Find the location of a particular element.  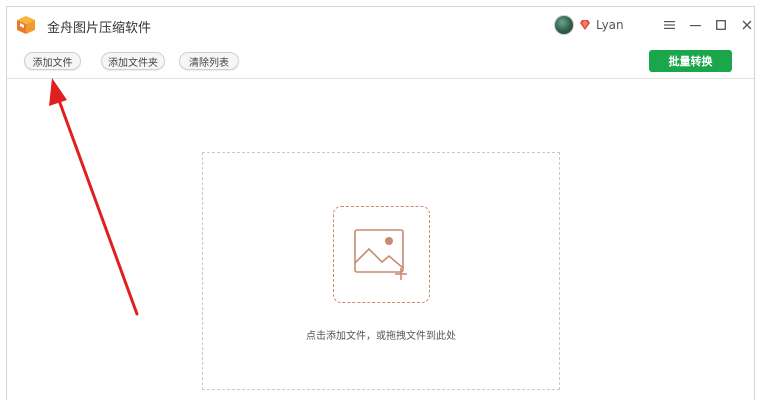

toolbar: 添加文件 添加文件夹 清除列表 批量转换 is located at coordinates (380, 61).